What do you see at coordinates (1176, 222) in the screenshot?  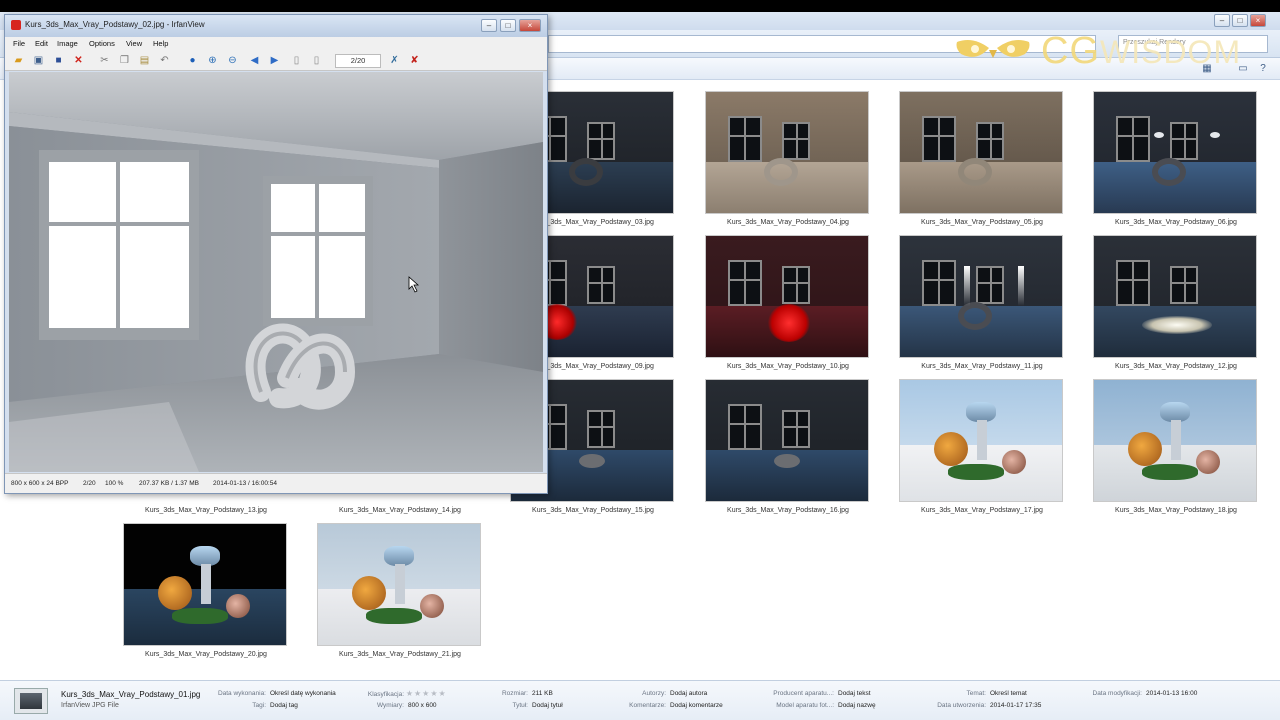 I see `thumbnail-caption: Kurs_3ds_Max_Vray_Podstawy_06.jpg` at bounding box center [1176, 222].